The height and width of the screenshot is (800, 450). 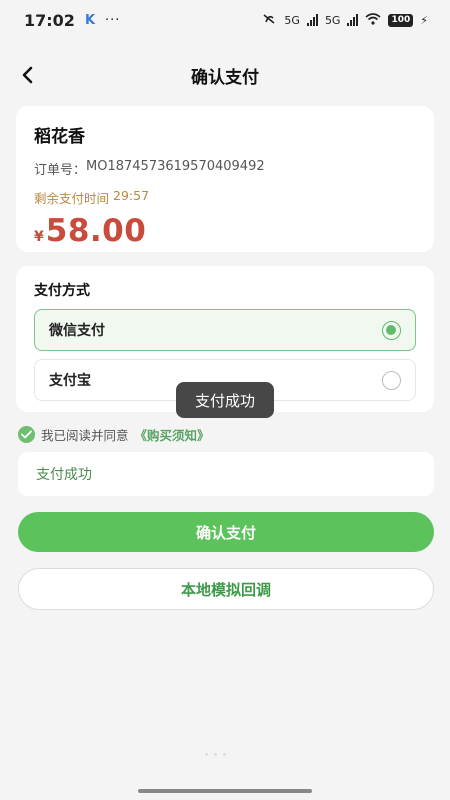 I want to click on more-notifications-icon: ···, so click(x=113, y=20).